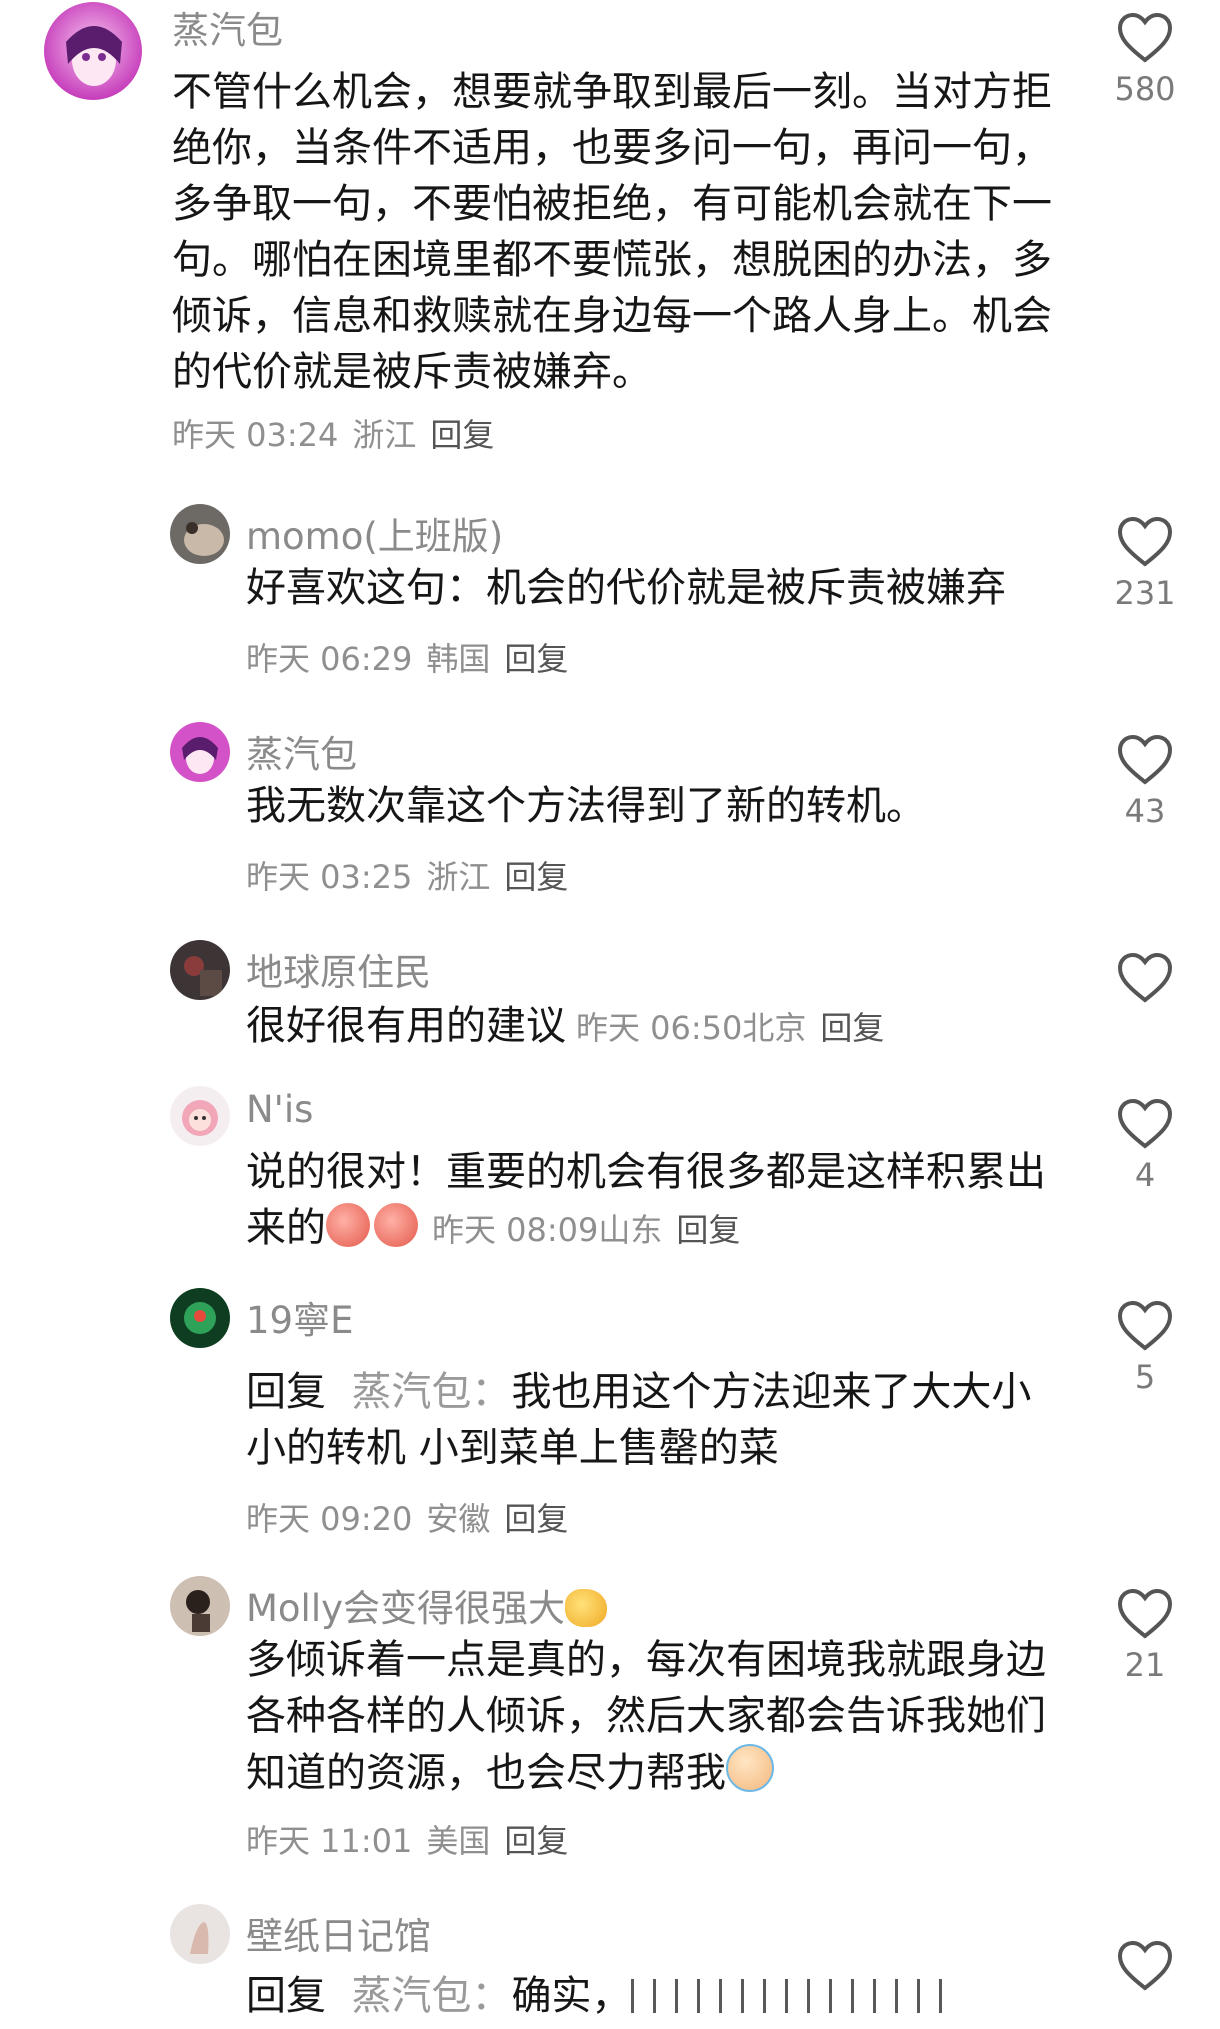 Image resolution: width=1220 pixels, height=2029 pixels. I want to click on reply-time: 昨天 08:09, so click(515, 1230).